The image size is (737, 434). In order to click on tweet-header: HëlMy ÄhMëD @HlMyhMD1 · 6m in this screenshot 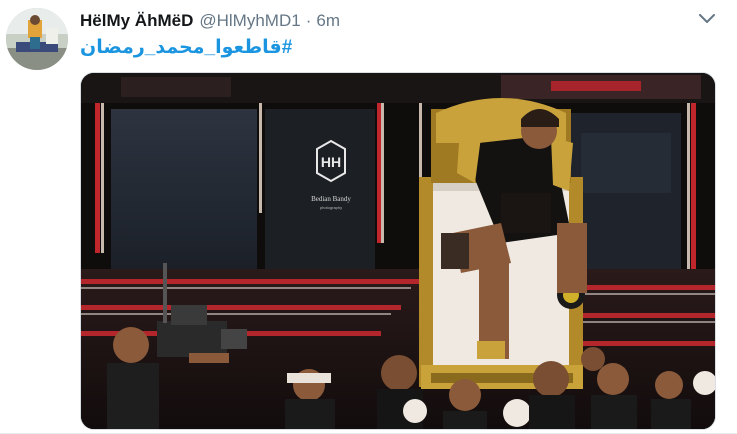, I will do `click(210, 22)`.